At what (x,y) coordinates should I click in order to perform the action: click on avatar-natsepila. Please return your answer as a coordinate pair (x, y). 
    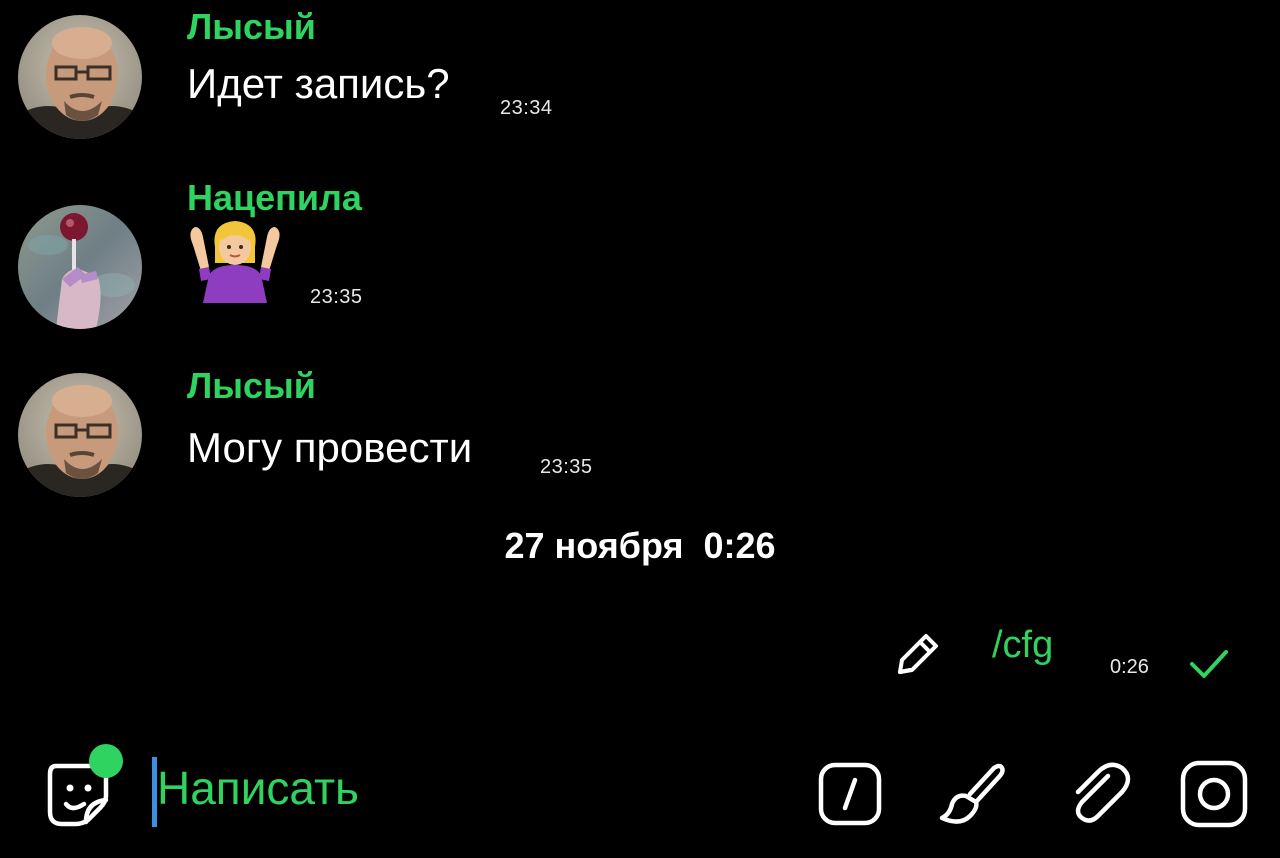
    Looking at the image, I should click on (80, 267).